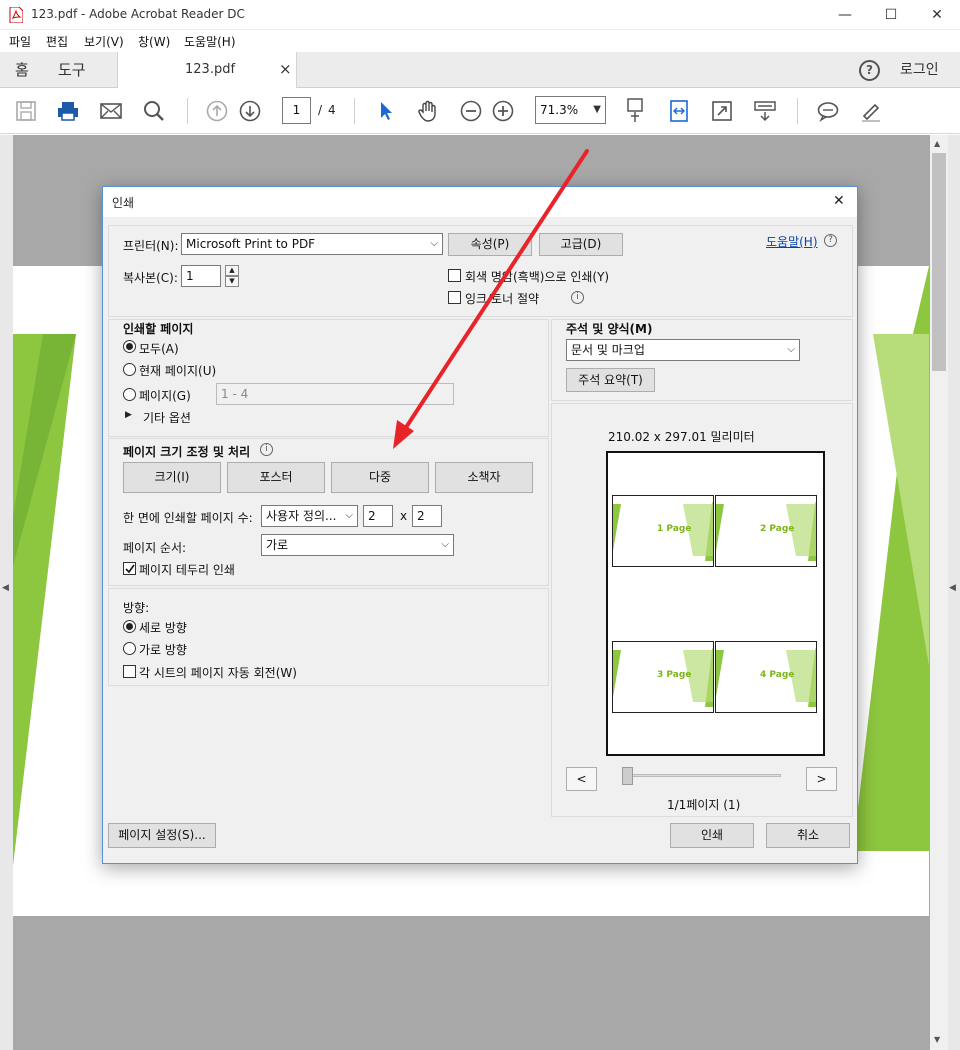  I want to click on fit-width-icon, so click(679, 111).